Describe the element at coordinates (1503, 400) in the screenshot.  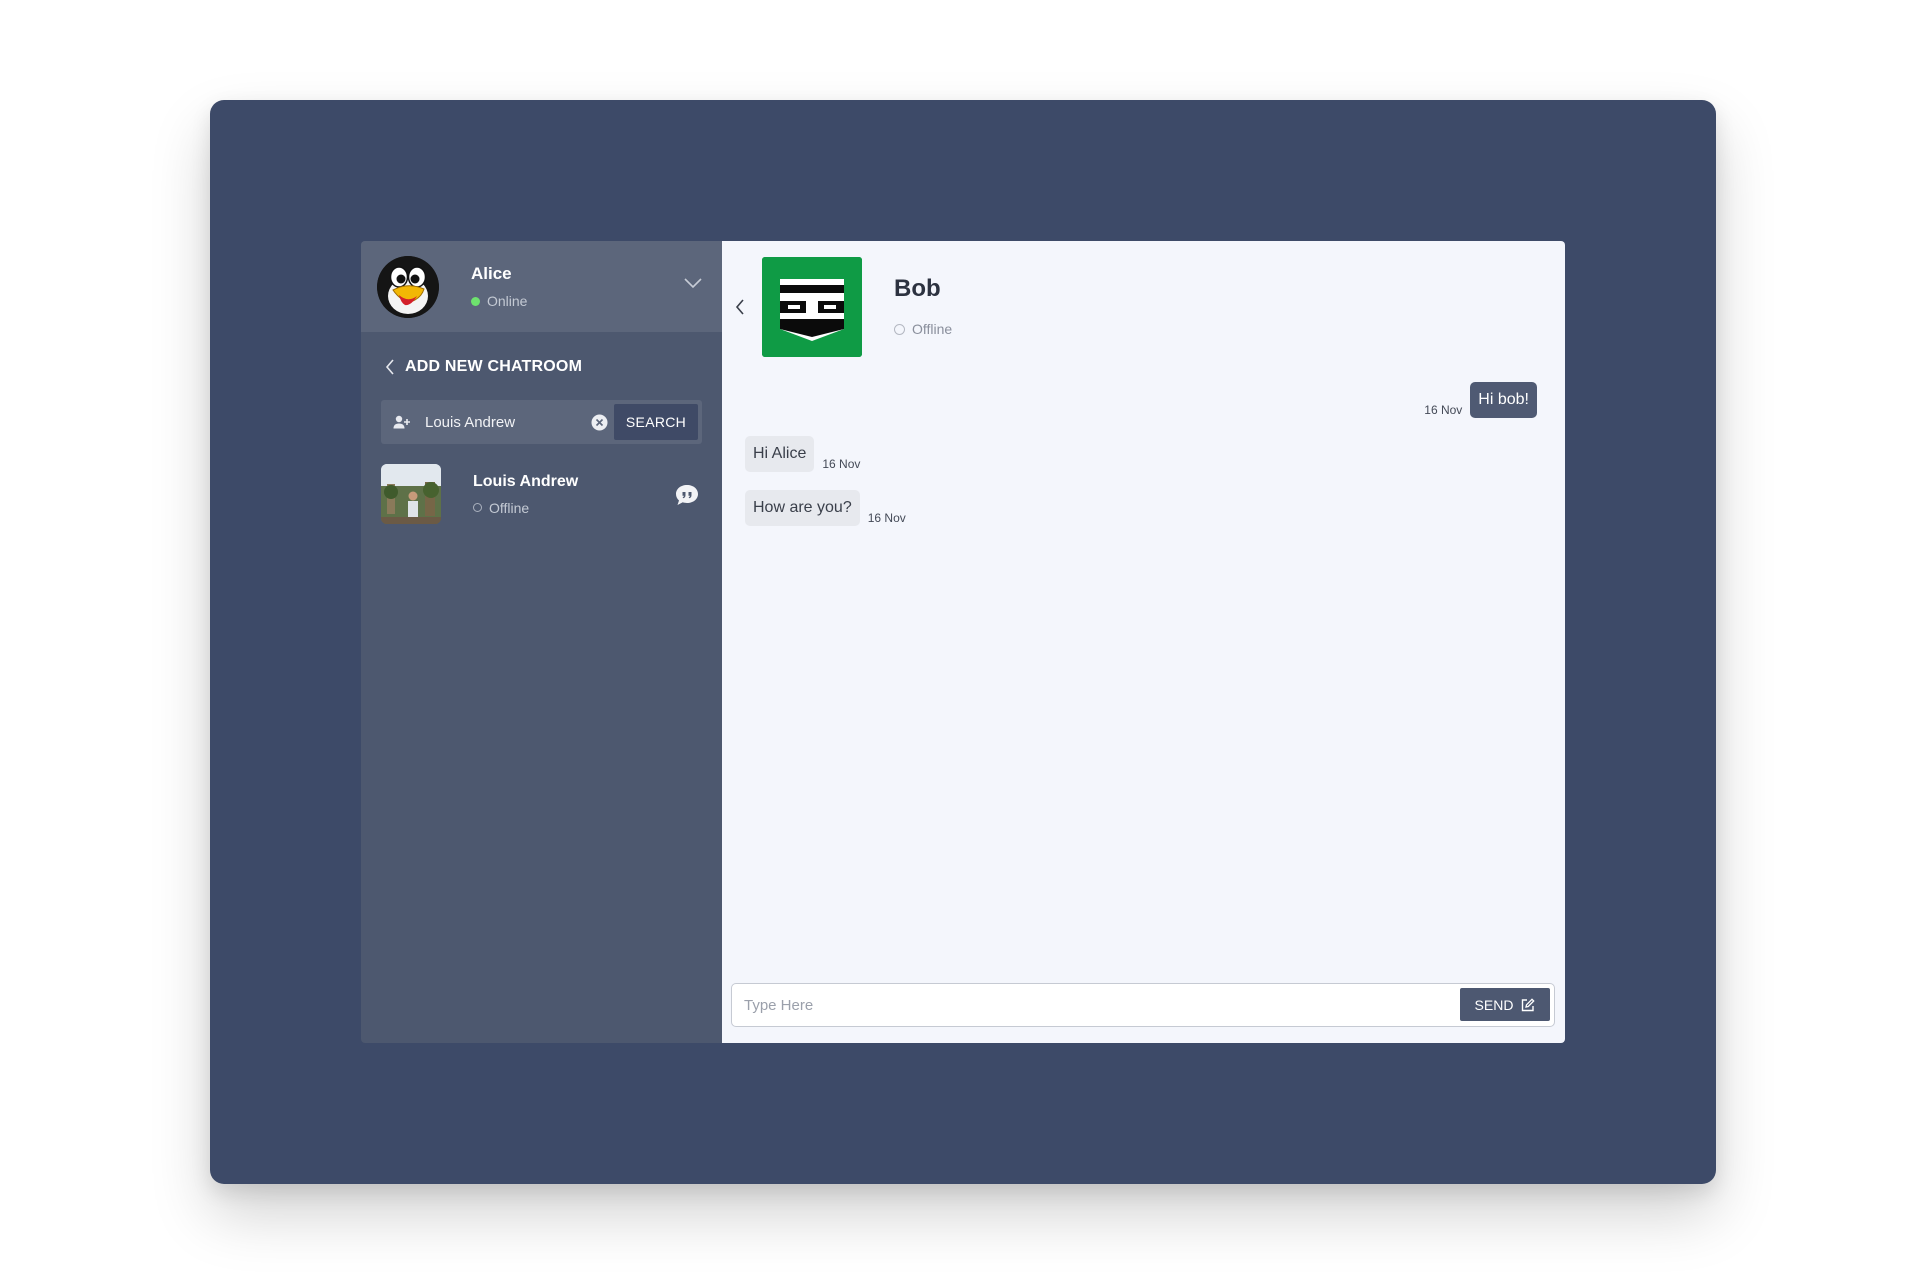
I see `message-bubble: Hi bob!` at that location.